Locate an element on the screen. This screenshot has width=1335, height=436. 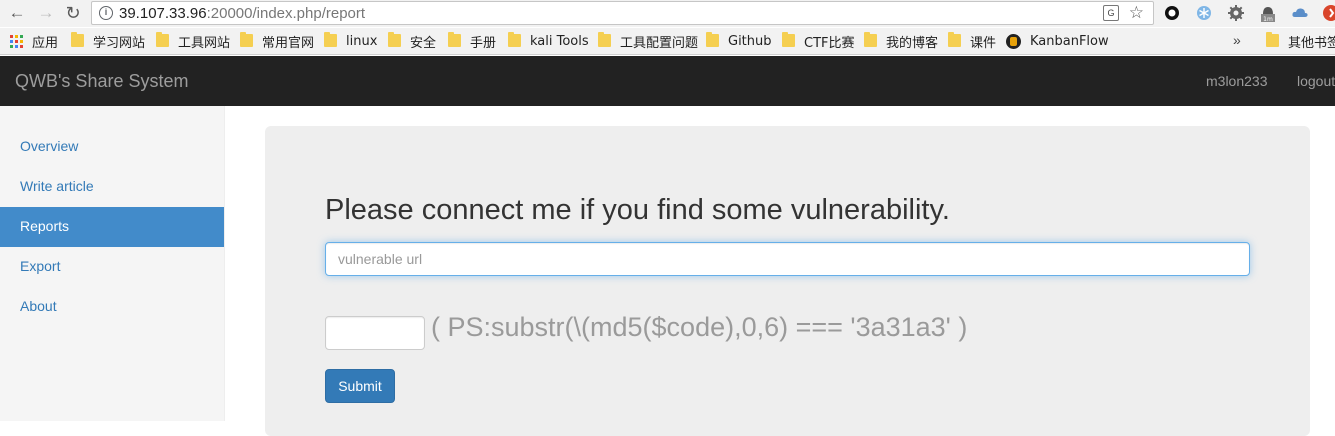
vulnerable-url-input is located at coordinates (787, 259).